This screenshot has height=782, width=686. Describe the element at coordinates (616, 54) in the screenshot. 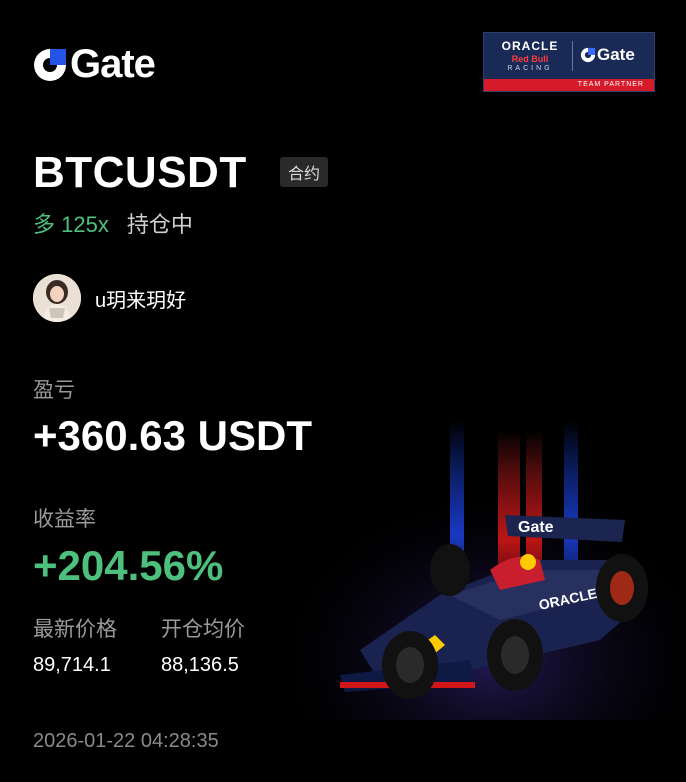

I see `partner-gate-text: Gate` at that location.